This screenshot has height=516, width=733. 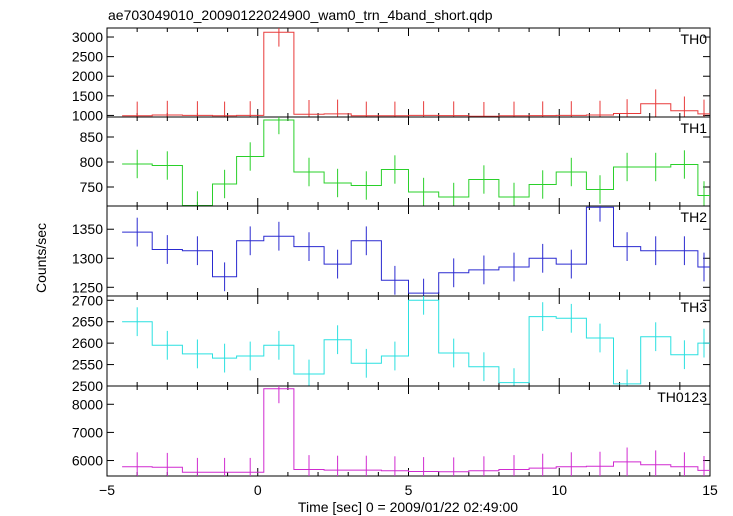 I want to click on y-tick-label: 850, so click(x=92, y=137).